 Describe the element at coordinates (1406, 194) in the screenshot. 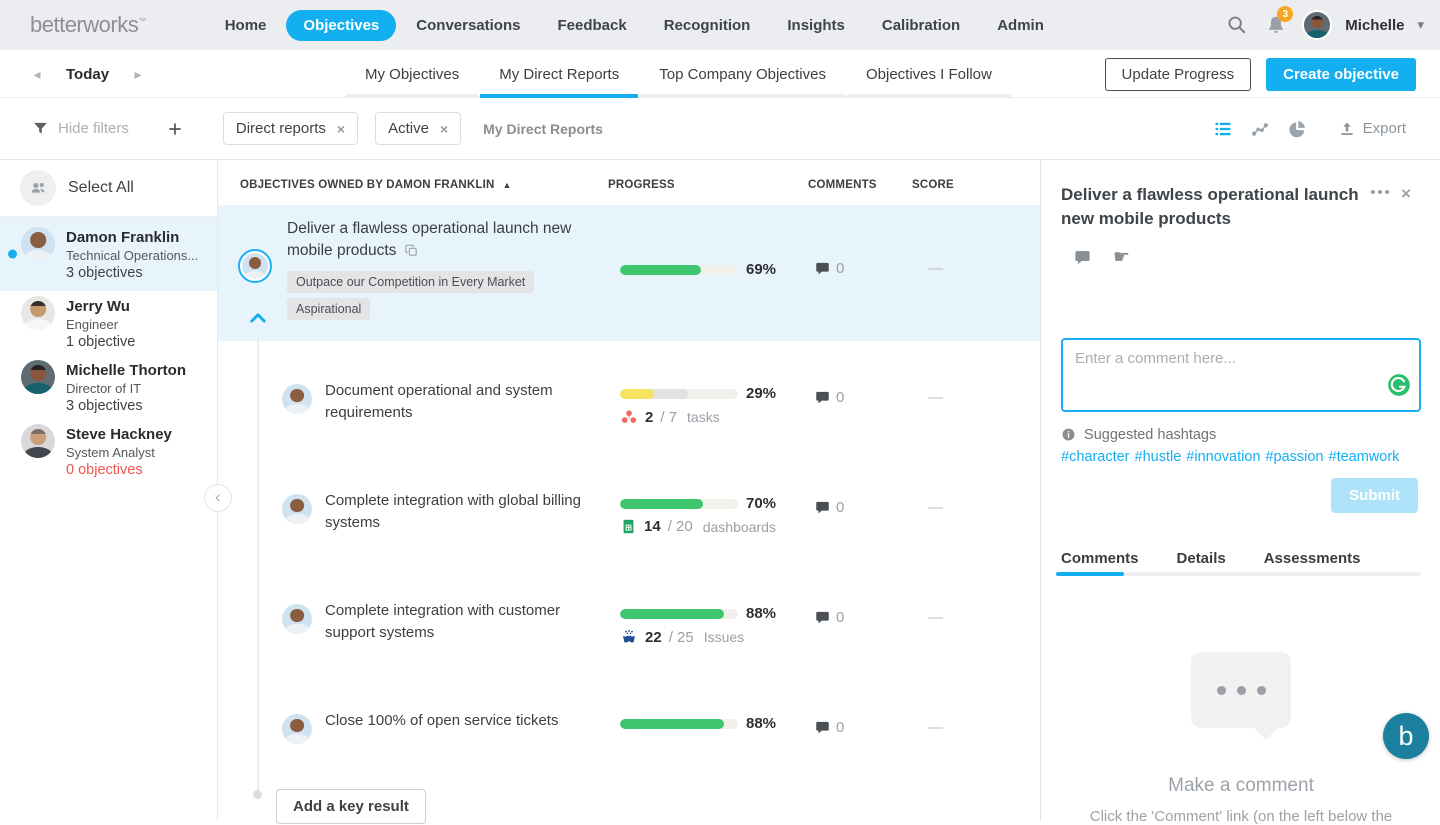

I see `close-panel-icon: ×` at that location.